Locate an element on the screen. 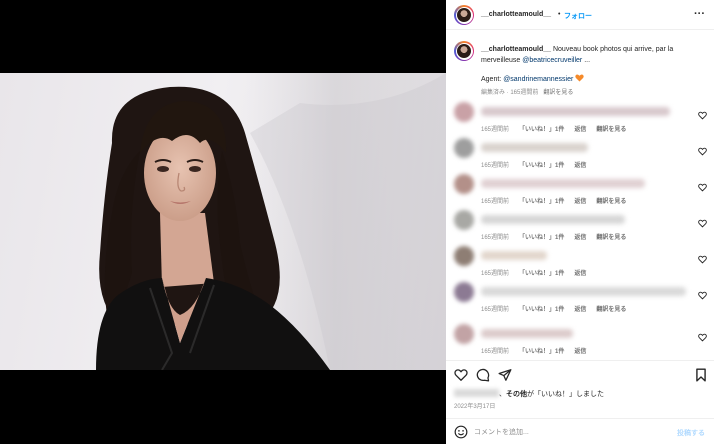  bookmark-save-icon is located at coordinates (701, 375).